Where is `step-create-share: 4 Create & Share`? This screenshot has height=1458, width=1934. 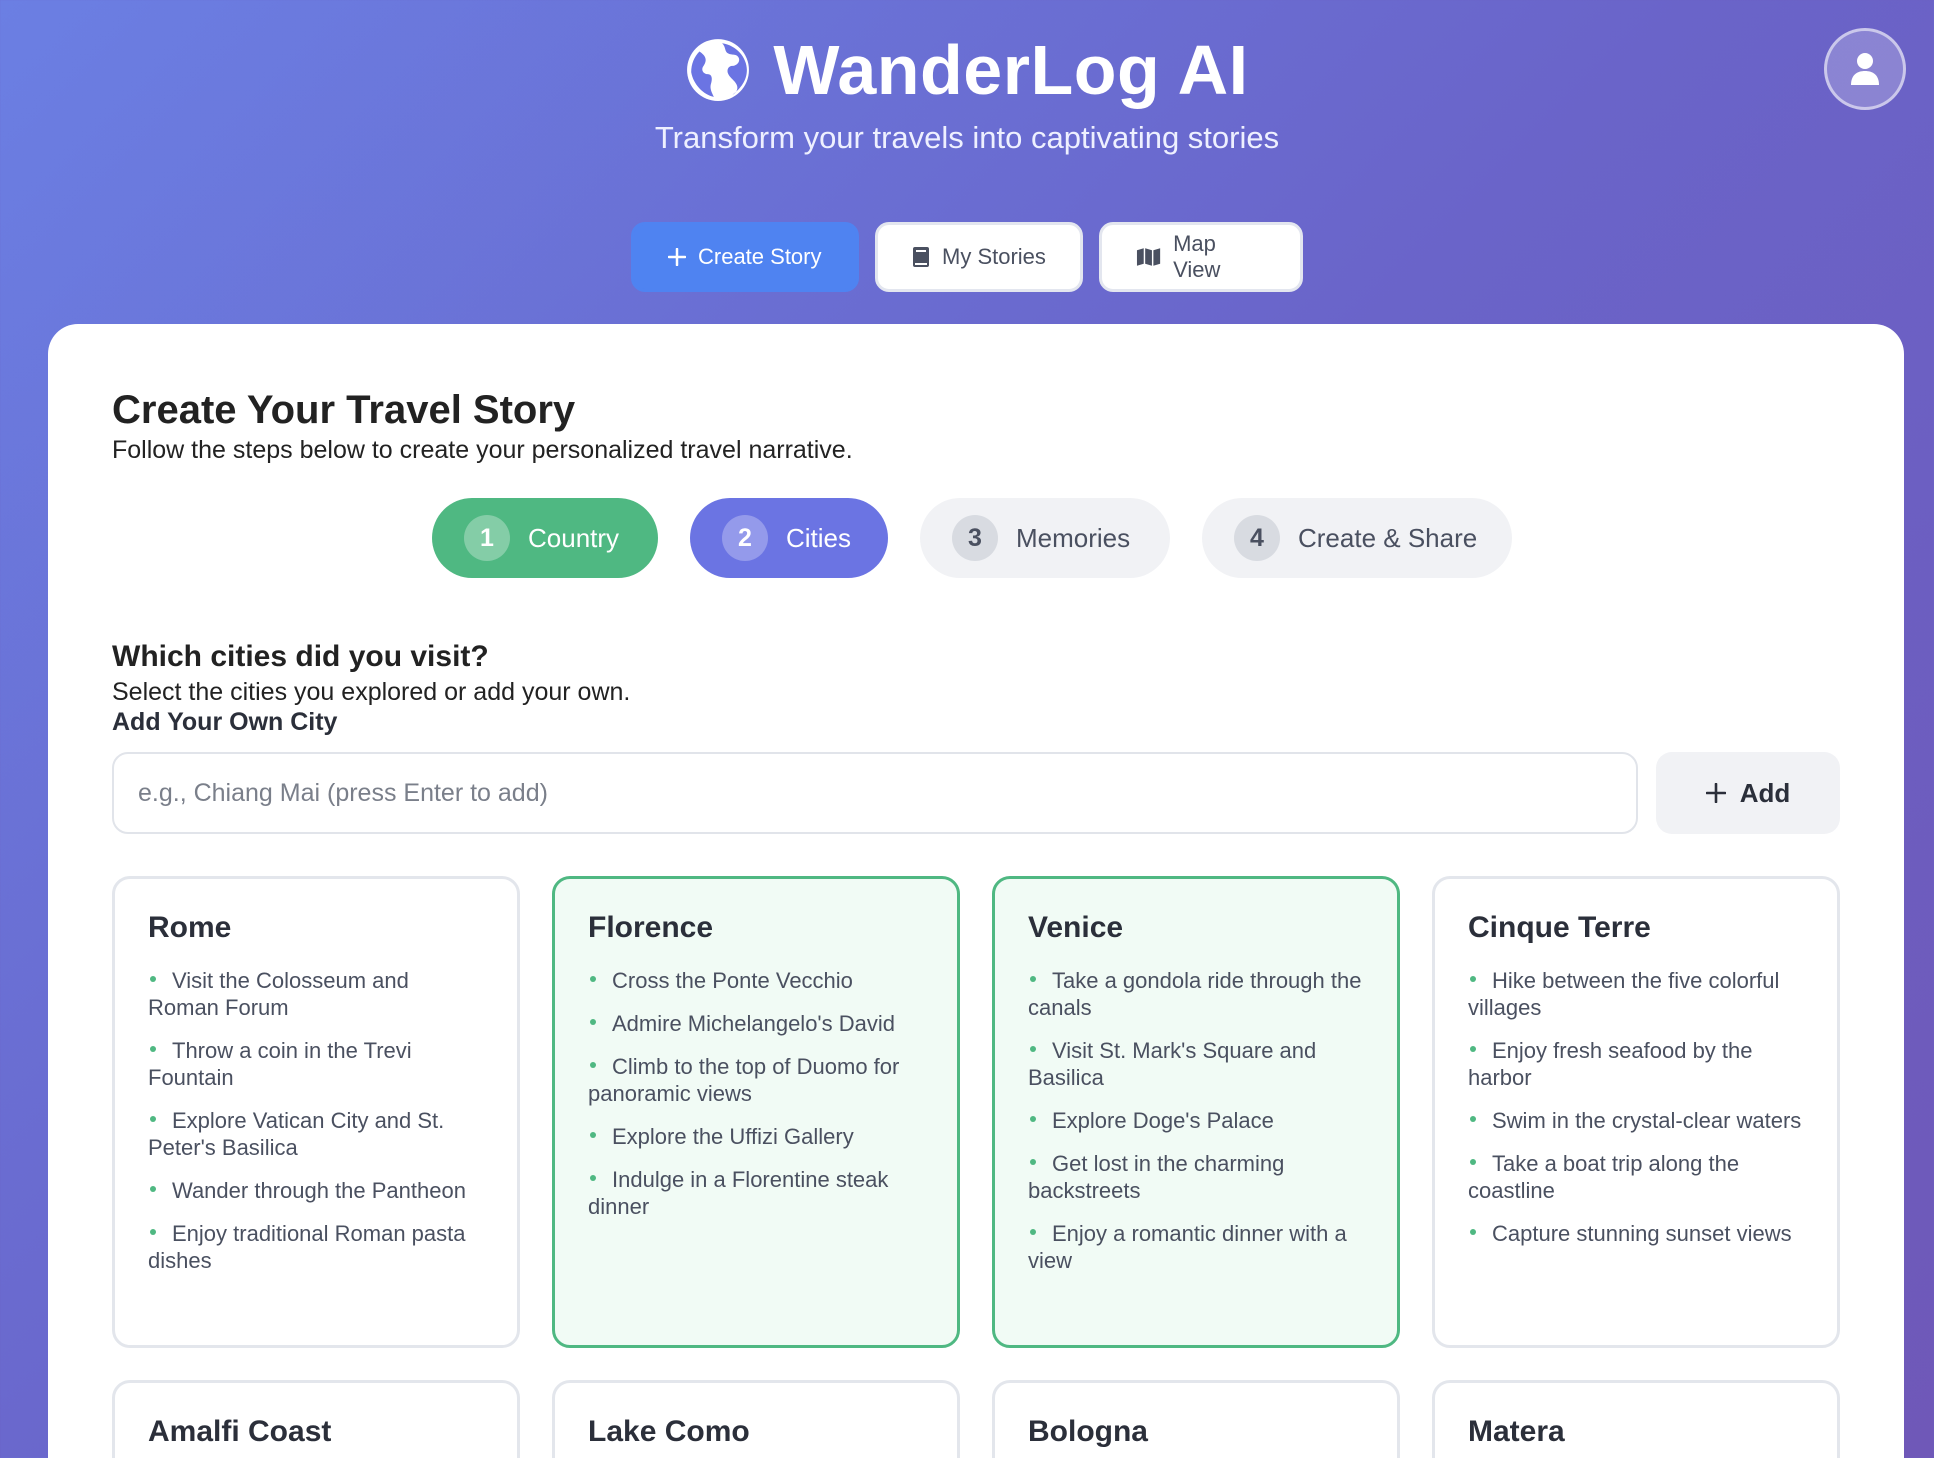 step-create-share: 4 Create & Share is located at coordinates (1357, 538).